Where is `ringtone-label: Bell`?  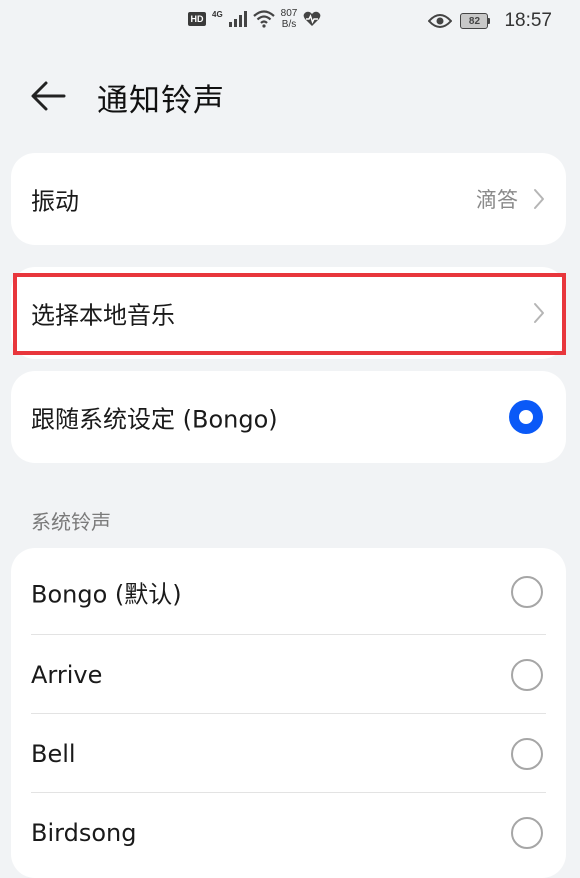
ringtone-label: Bell is located at coordinates (53, 753).